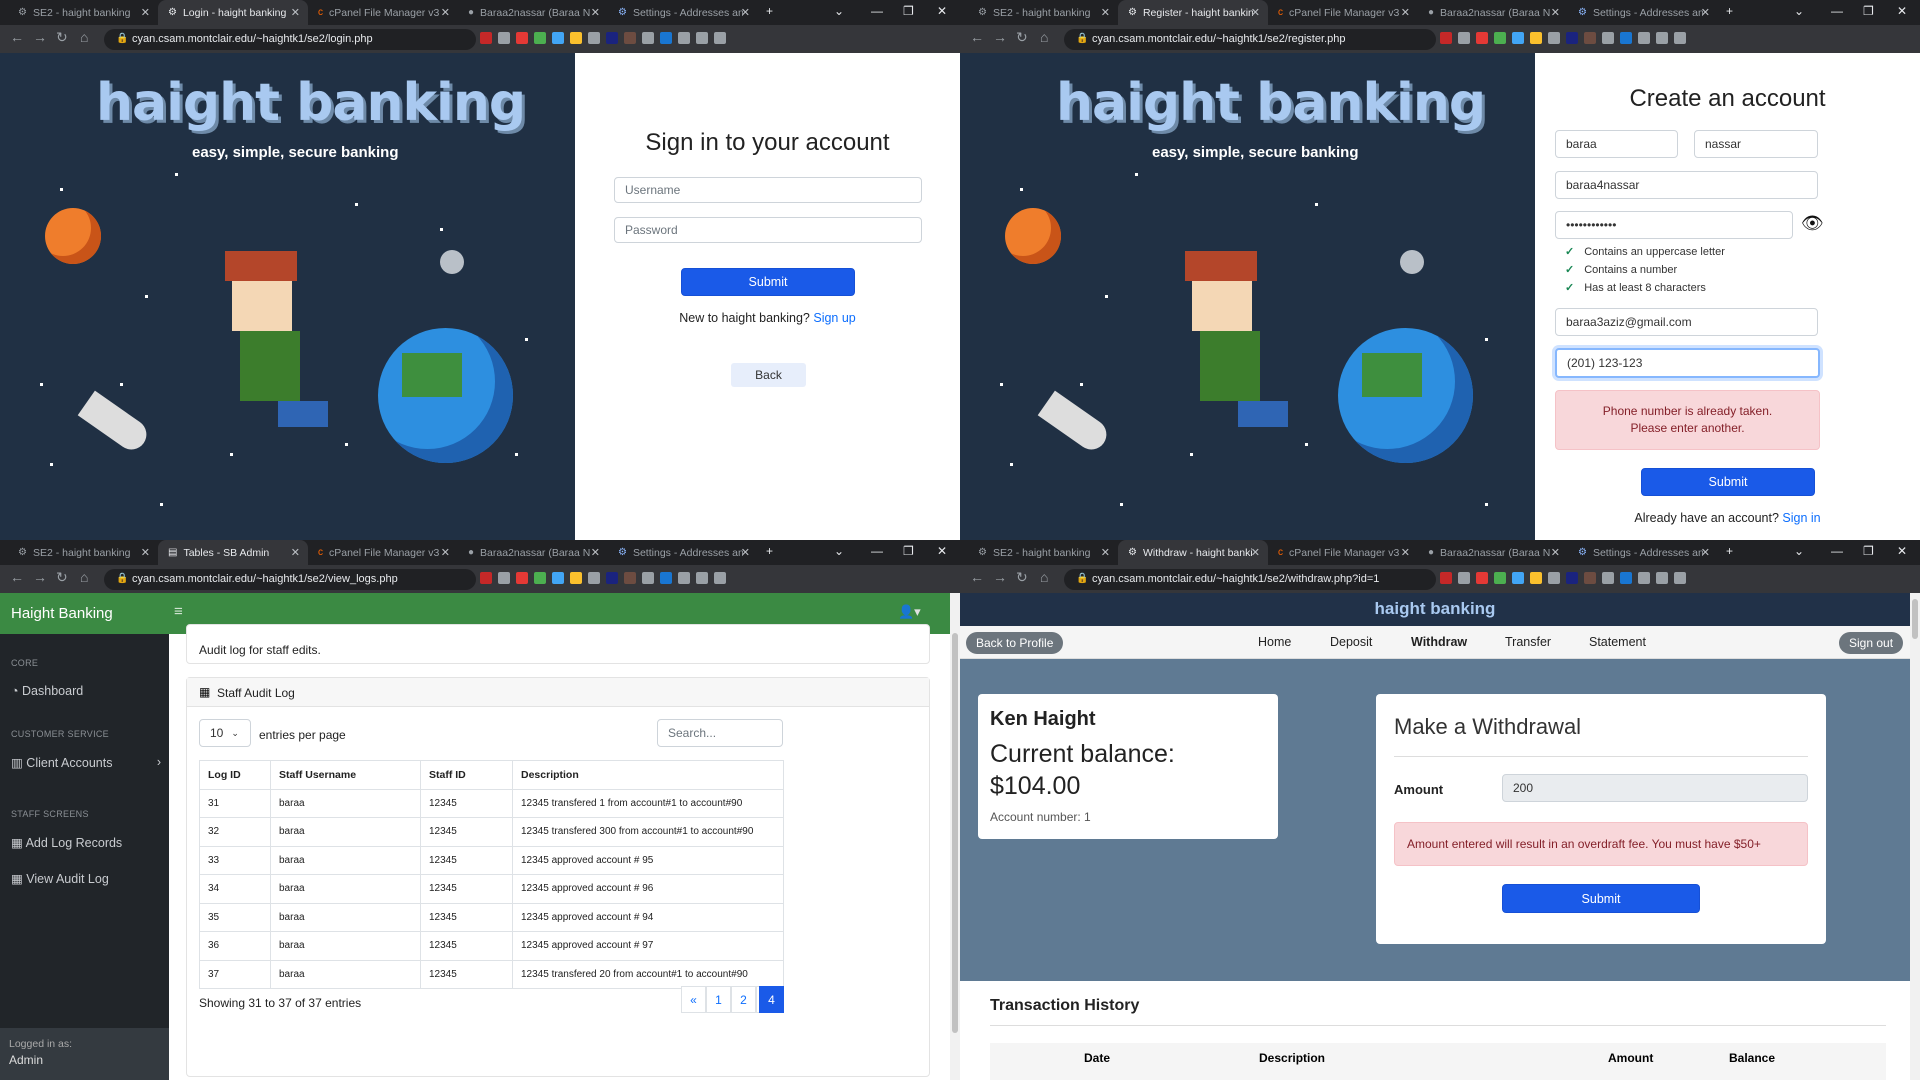  I want to click on tab-login: ⚙ Login - haight banking ✕, so click(233, 12).